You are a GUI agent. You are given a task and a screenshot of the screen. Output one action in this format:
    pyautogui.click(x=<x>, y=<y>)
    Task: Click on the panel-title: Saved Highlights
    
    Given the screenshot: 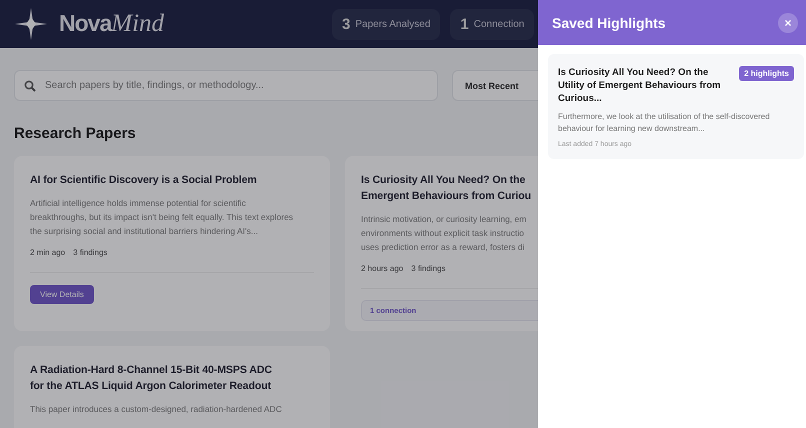 What is the action you would take?
    pyautogui.click(x=609, y=22)
    